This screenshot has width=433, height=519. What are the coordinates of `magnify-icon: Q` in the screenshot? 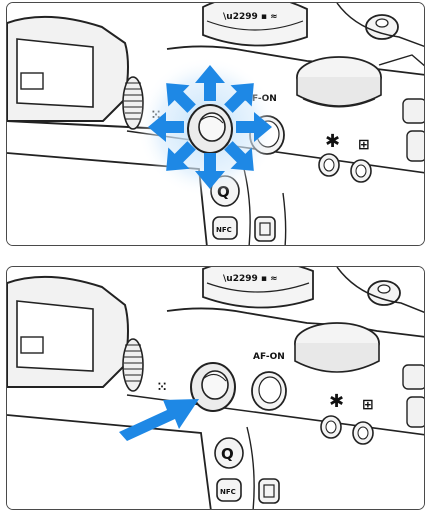 It's located at (227, 454).